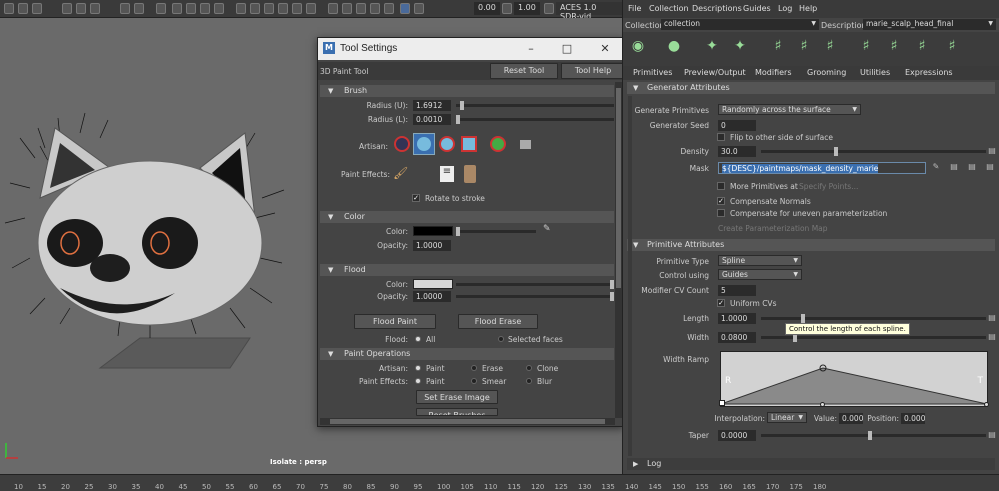  What do you see at coordinates (361, 8) in the screenshot?
I see `ambient-occlusion-icon` at bounding box center [361, 8].